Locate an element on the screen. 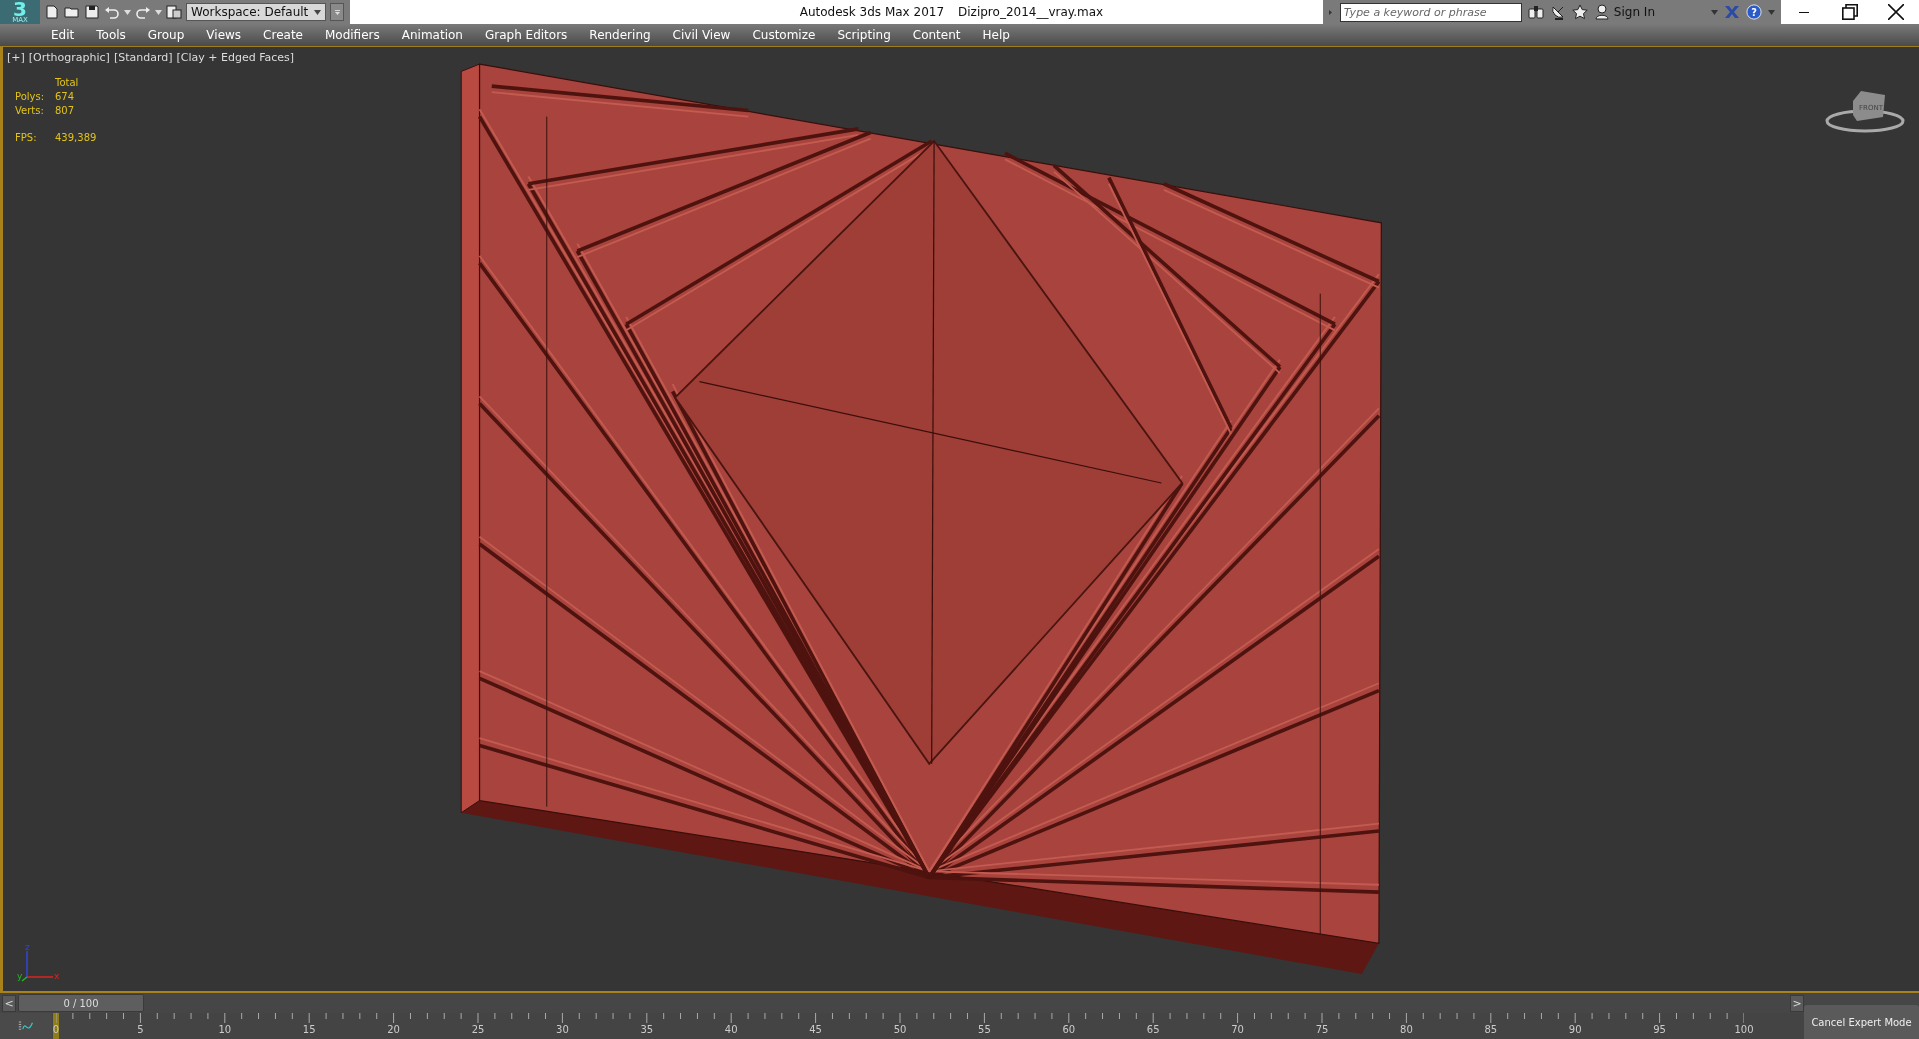  search-field: Type a keyword or phrase is located at coordinates (1430, 12).